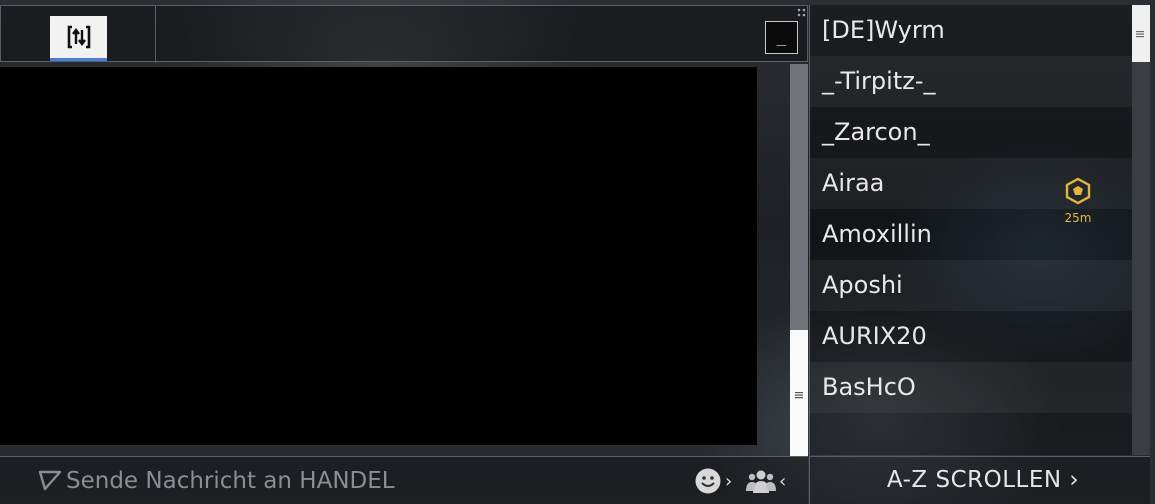  Describe the element at coordinates (1152, 254) in the screenshot. I see `window-edge` at that location.